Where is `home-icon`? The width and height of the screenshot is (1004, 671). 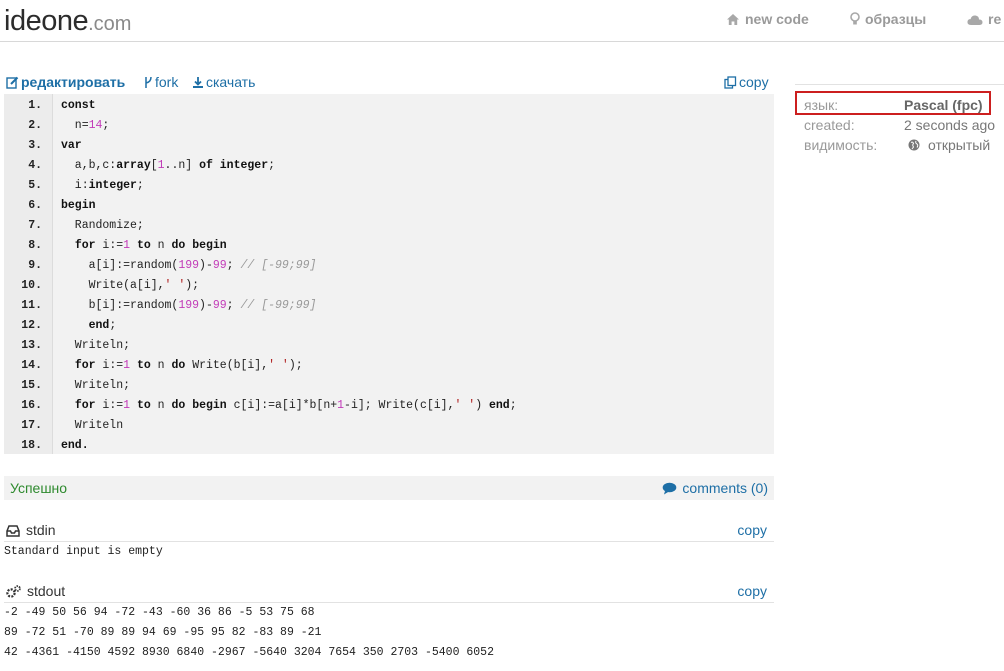
home-icon is located at coordinates (733, 19).